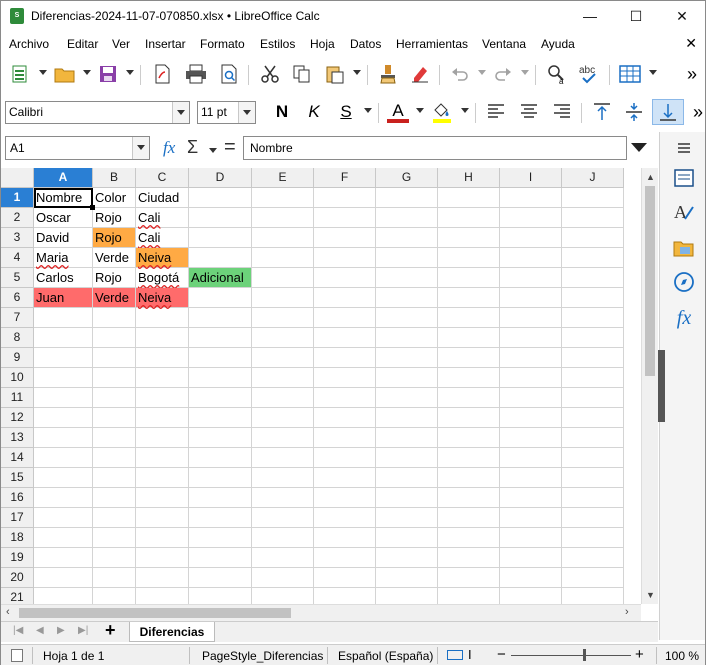  I want to click on cell-e10, so click(283, 378).